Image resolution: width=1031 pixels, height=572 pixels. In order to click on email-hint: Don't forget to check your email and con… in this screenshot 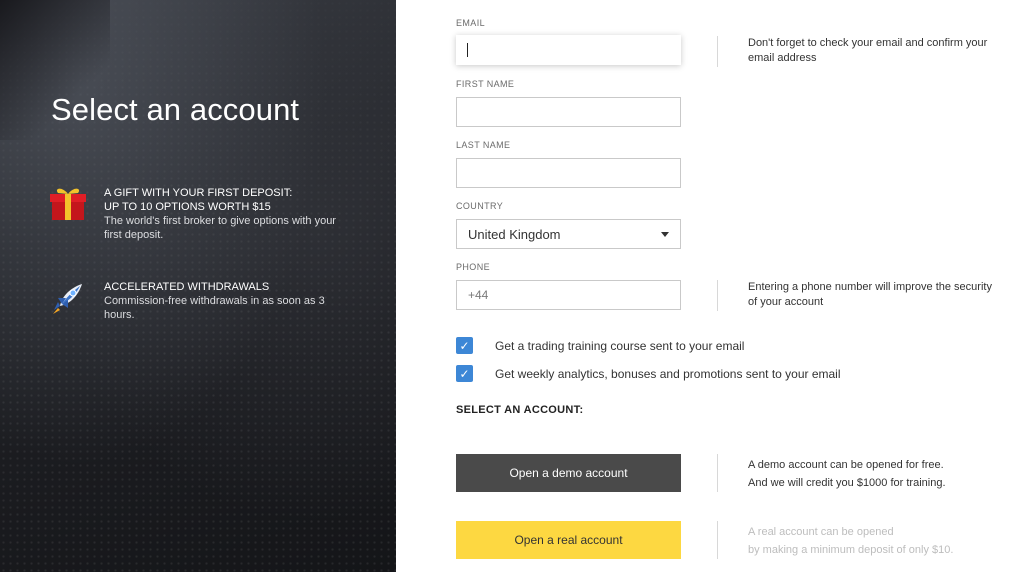, I will do `click(868, 50)`.